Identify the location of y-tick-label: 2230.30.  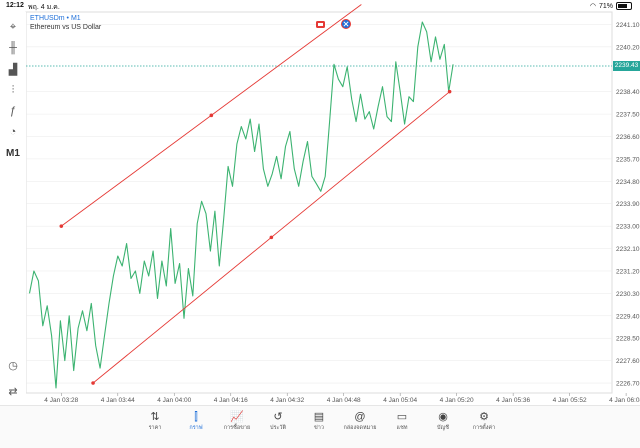
(628, 294).